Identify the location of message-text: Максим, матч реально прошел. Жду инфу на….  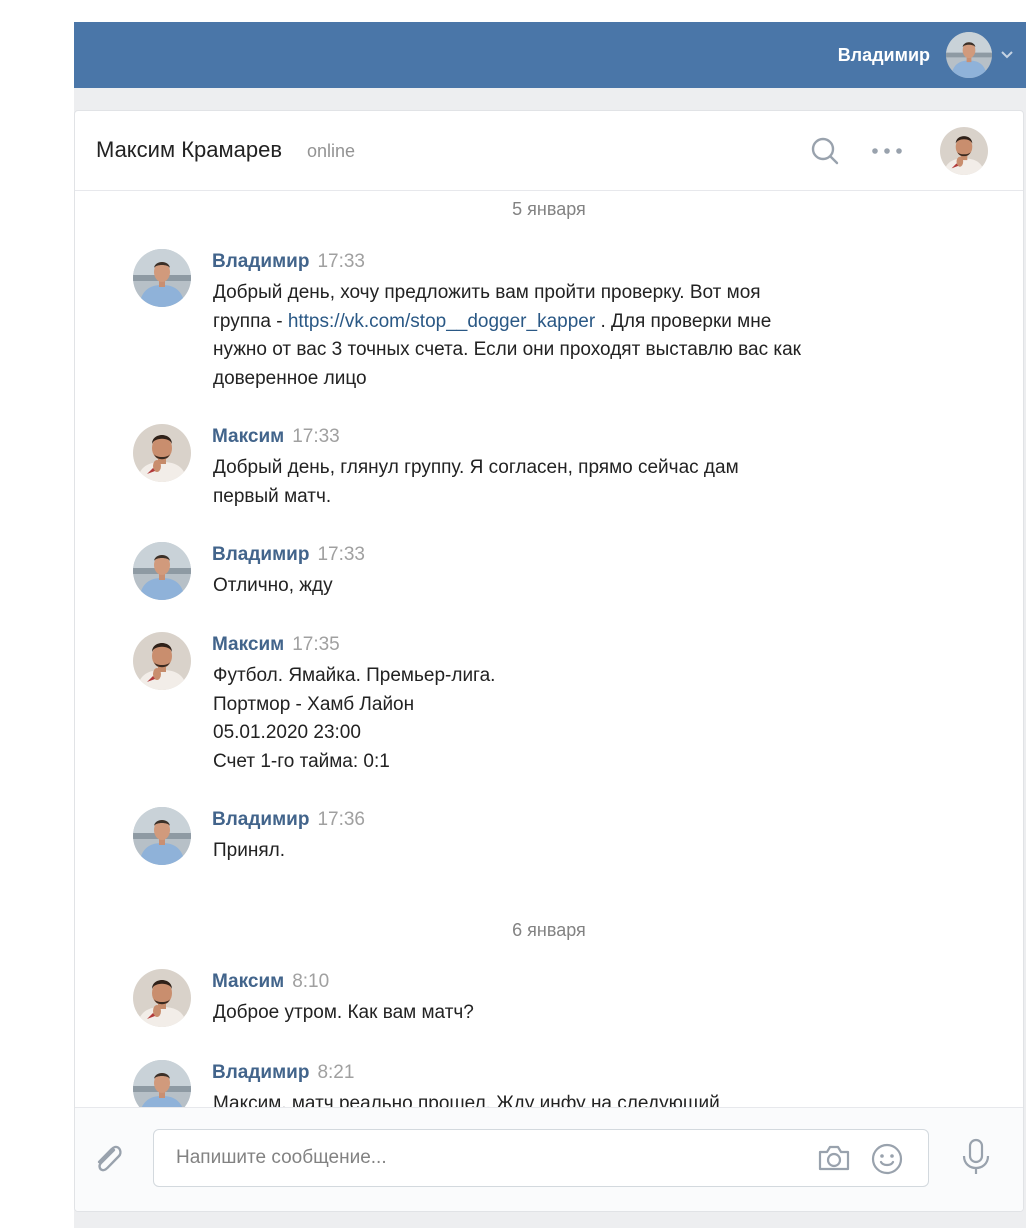
(563, 1098).